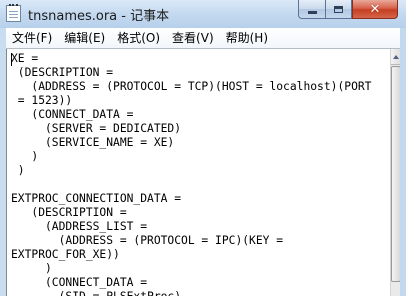 Image resolution: width=406 pixels, height=296 pixels. Describe the element at coordinates (99, 16) in the screenshot. I see `window-title: tnsnames.ora - 记事本` at that location.